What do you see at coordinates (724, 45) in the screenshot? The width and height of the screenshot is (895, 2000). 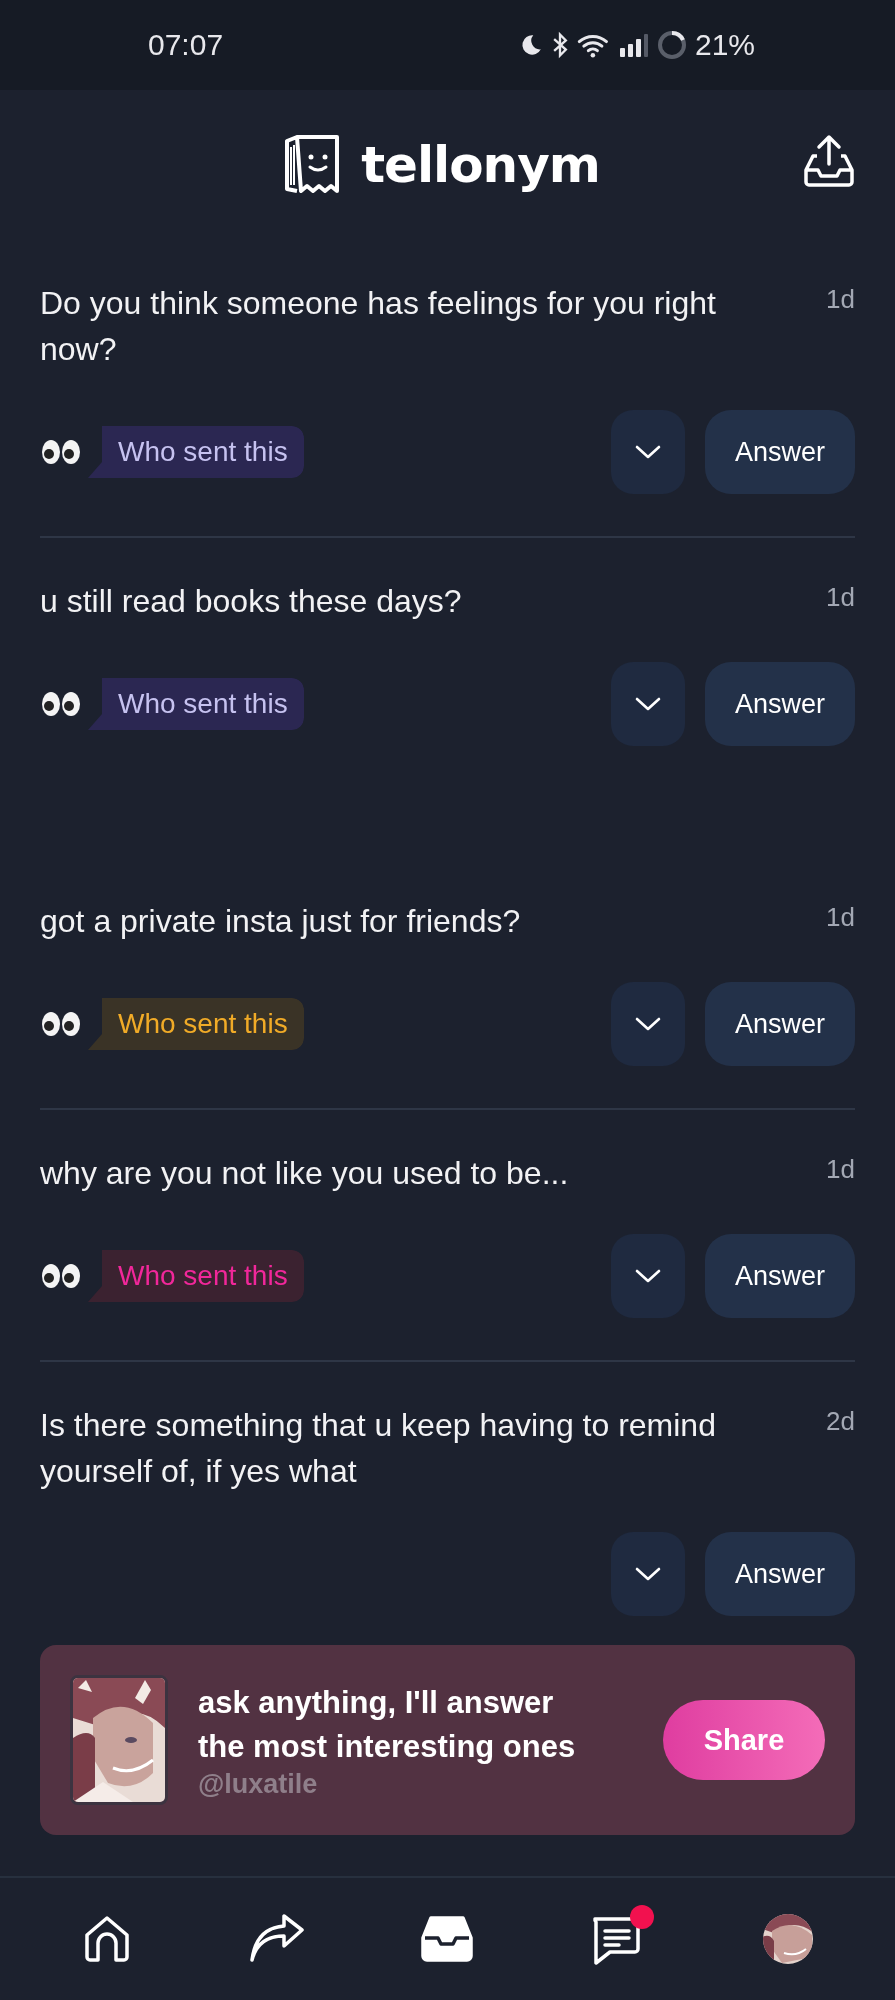 I see `battery-percent: 21%` at bounding box center [724, 45].